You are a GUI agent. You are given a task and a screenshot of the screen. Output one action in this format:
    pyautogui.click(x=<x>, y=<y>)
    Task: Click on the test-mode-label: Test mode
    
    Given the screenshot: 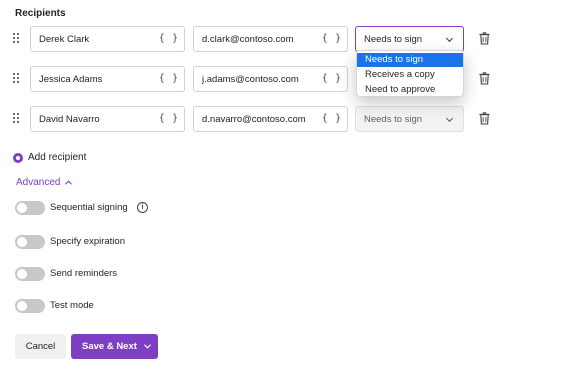 What is the action you would take?
    pyautogui.click(x=72, y=305)
    